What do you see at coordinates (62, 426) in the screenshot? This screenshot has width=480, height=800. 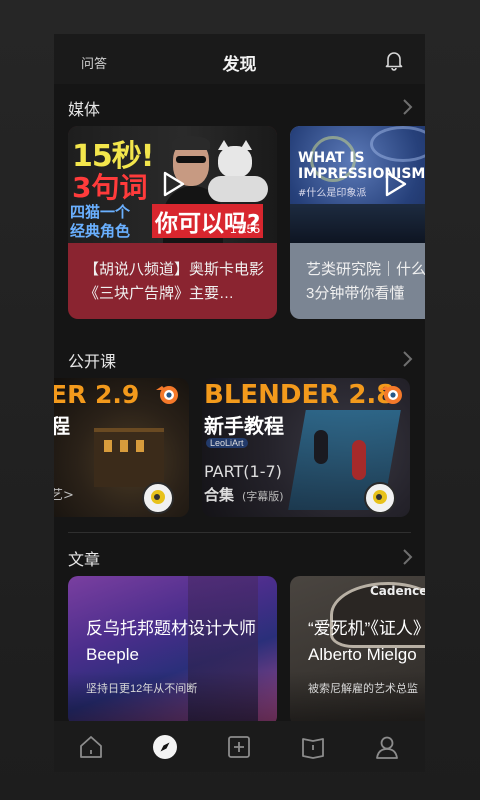 I see `thumb-text: 程` at bounding box center [62, 426].